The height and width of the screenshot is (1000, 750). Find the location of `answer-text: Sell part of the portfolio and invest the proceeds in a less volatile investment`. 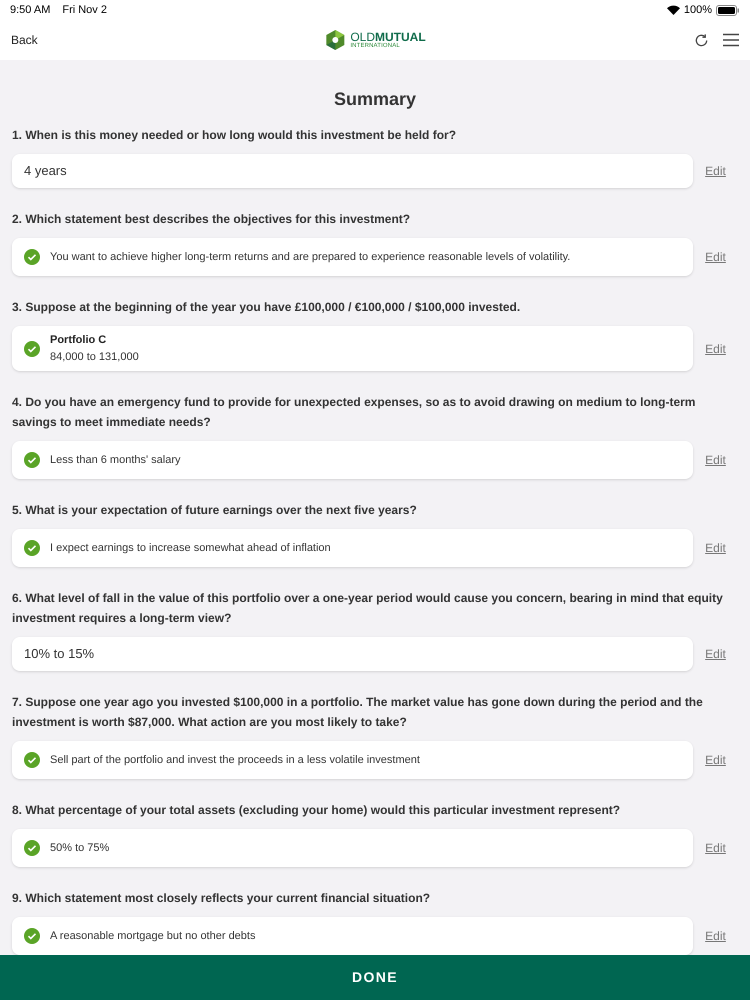

answer-text: Sell part of the portfolio and invest the proceeds in a less volatile investment is located at coordinates (235, 760).